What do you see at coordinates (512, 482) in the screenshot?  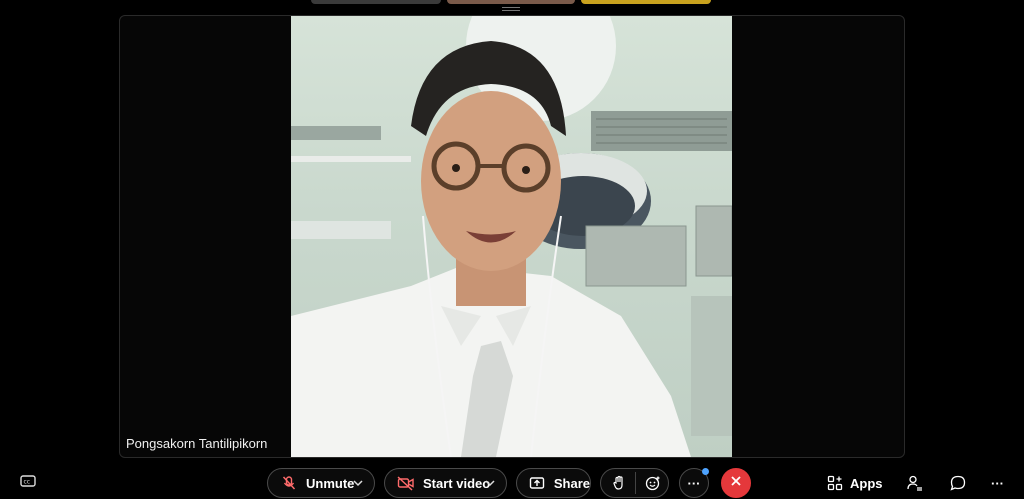 I see `meeting-controls-bar: cc Unmute Start video Share ··· Apps ···` at bounding box center [512, 482].